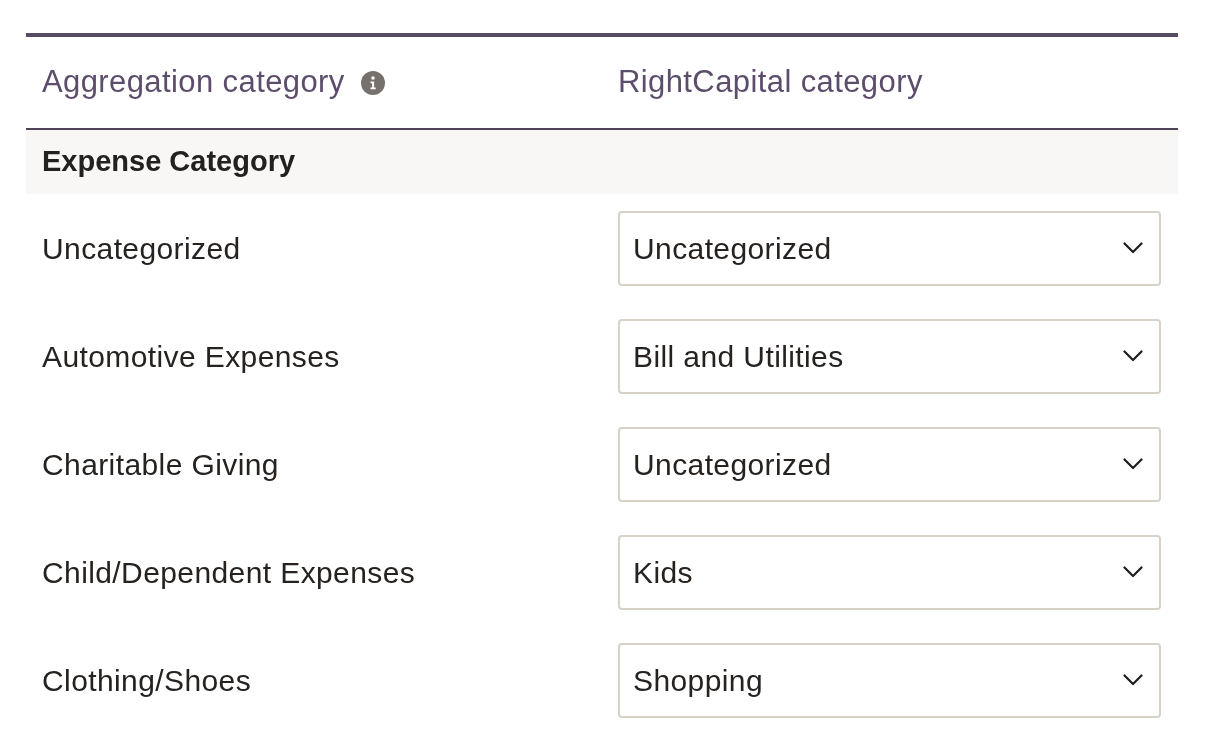 This screenshot has width=1212, height=750. What do you see at coordinates (889, 356) in the screenshot?
I see `category-dropdown: Bill and Utilities` at bounding box center [889, 356].